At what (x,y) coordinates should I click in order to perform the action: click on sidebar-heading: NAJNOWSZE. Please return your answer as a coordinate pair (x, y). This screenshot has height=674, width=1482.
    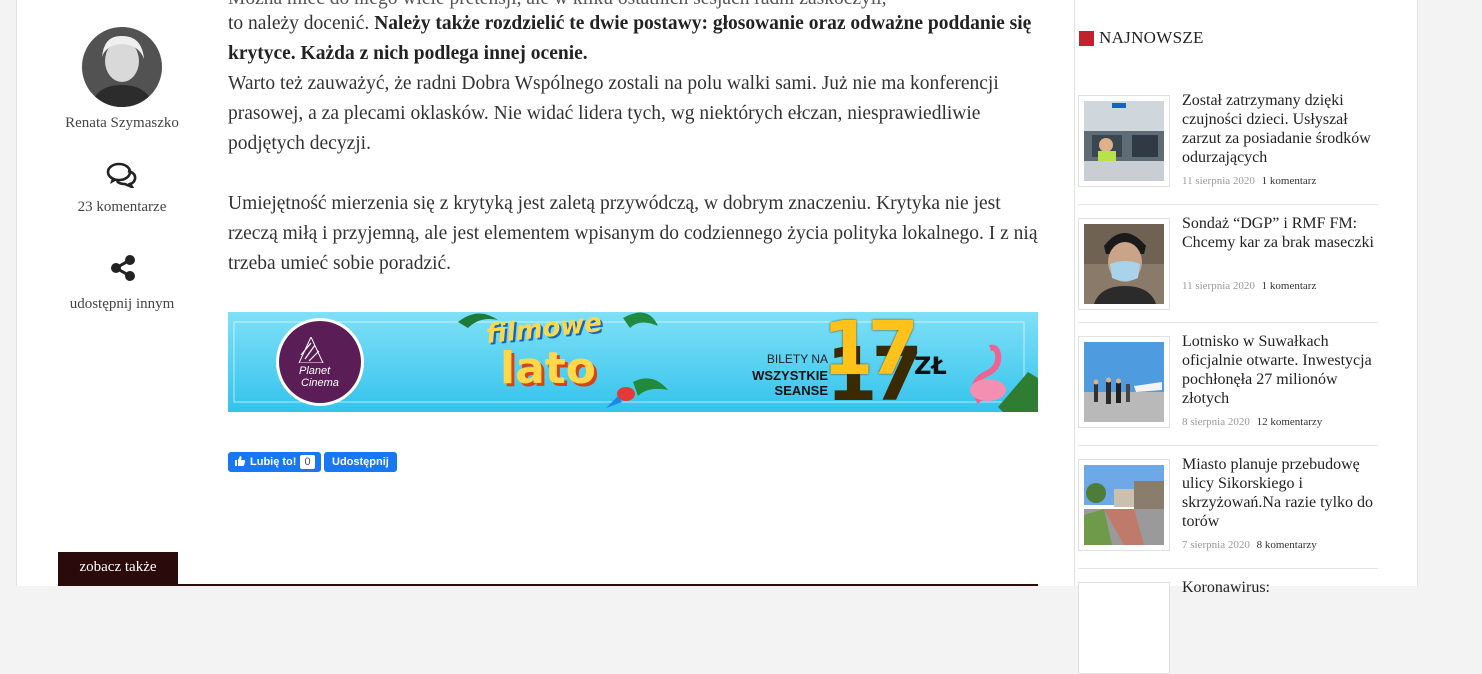
    Looking at the image, I should click on (1141, 38).